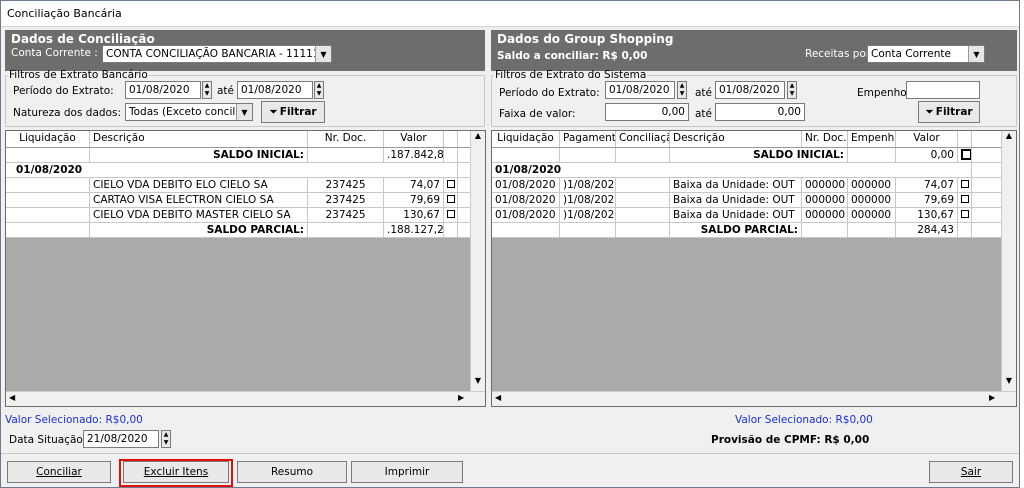 Image resolution: width=1024 pixels, height=488 pixels. What do you see at coordinates (293, 112) in the screenshot?
I see `filtrar-left-button: ⏷ Filtrar` at bounding box center [293, 112].